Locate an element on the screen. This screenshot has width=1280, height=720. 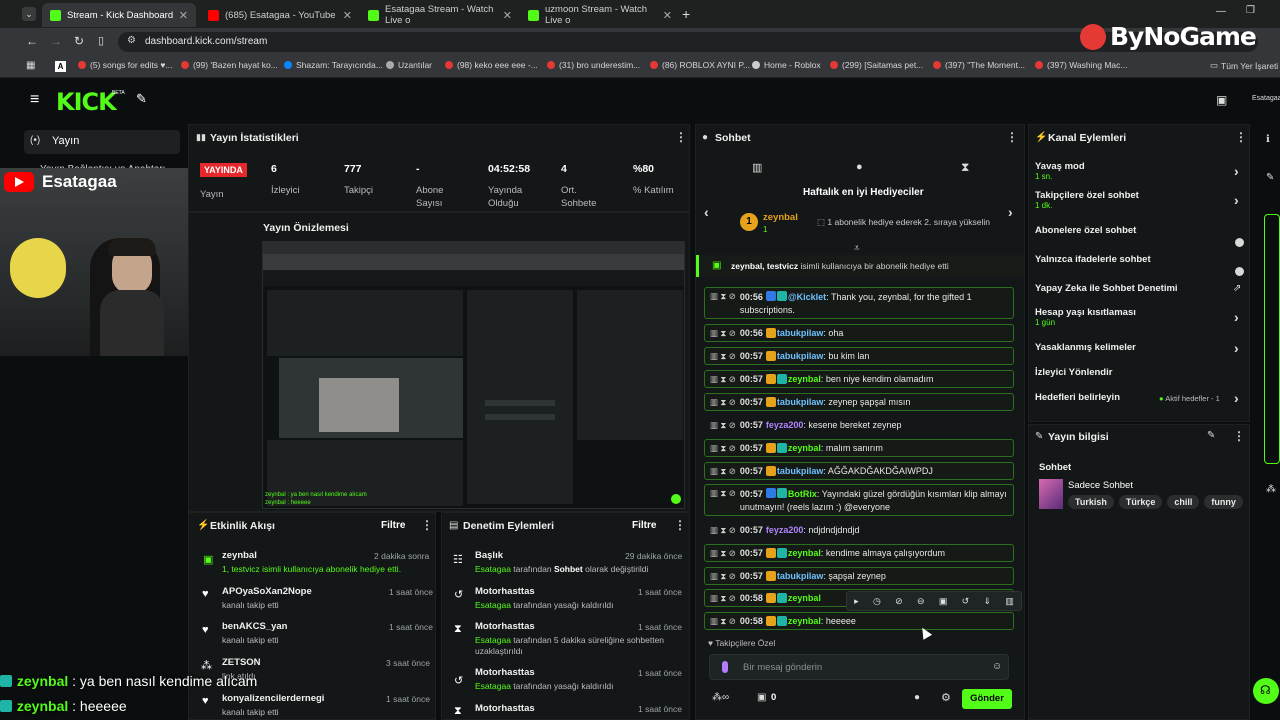
chat-icon: ● is located at coordinates (859, 167).